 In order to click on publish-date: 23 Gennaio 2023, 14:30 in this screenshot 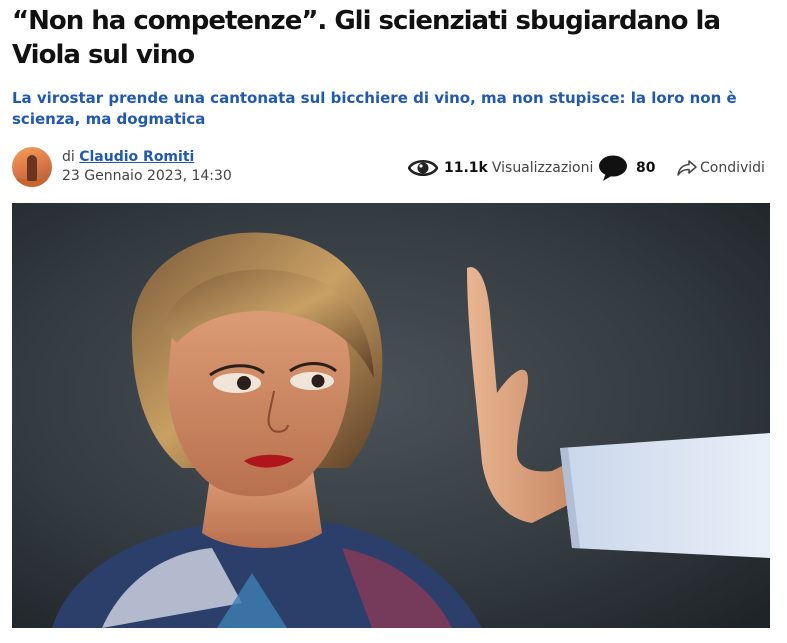, I will do `click(147, 176)`.